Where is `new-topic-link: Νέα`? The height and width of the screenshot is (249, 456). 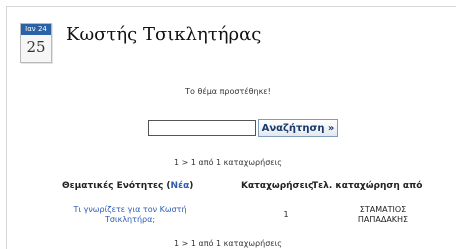
new-topic-link: Νέα is located at coordinates (180, 186).